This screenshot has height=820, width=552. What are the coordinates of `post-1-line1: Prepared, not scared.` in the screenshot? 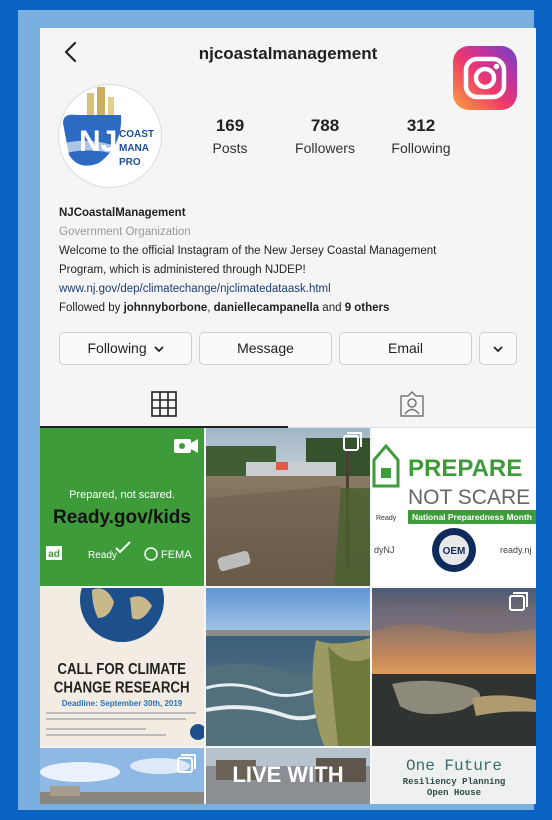 It's located at (122, 495).